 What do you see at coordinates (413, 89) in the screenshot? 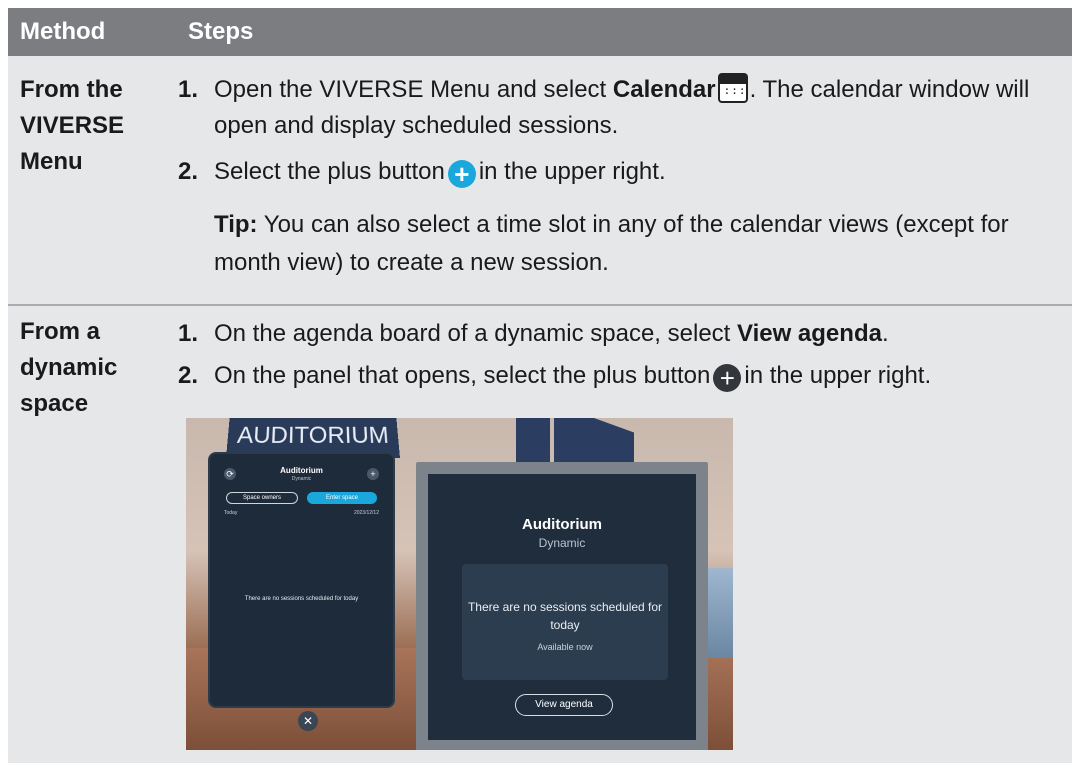
I see `step-text-pre: Open the VIVERSE Menu and select` at bounding box center [413, 89].